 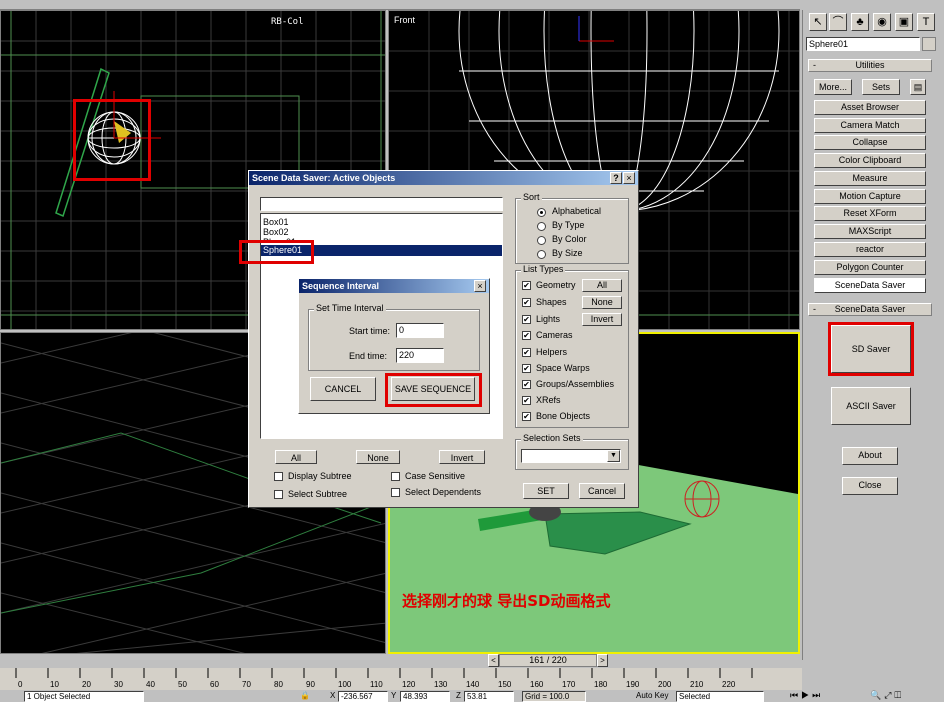 What do you see at coordinates (870, 231) in the screenshot?
I see `utility-maxscript: MAXScript` at bounding box center [870, 231].